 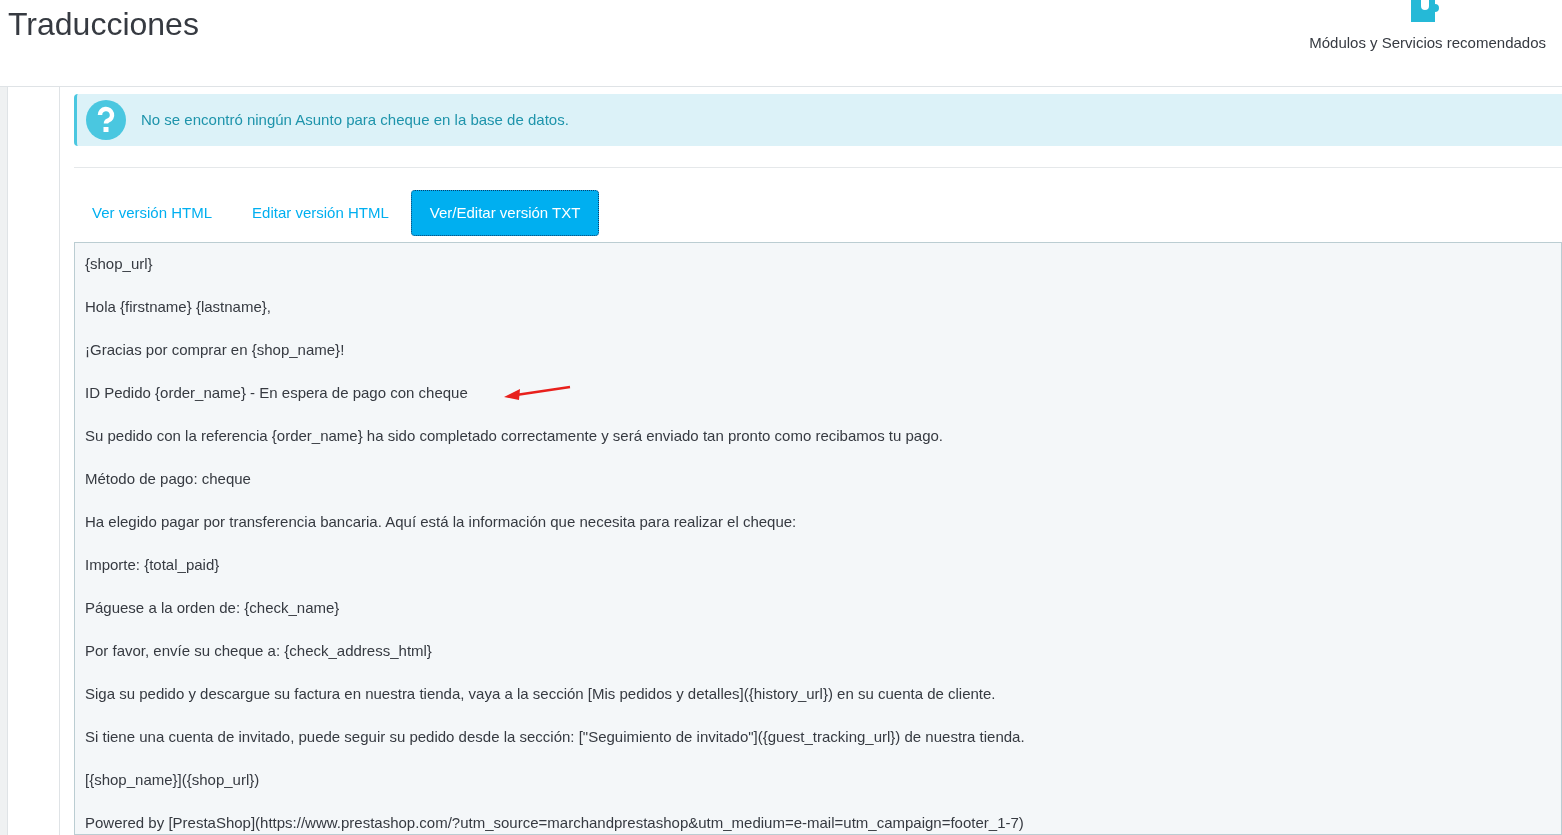 What do you see at coordinates (276, 393) in the screenshot?
I see `text-line: ID Pedido {order_name} - En espera de pago con cheque` at bounding box center [276, 393].